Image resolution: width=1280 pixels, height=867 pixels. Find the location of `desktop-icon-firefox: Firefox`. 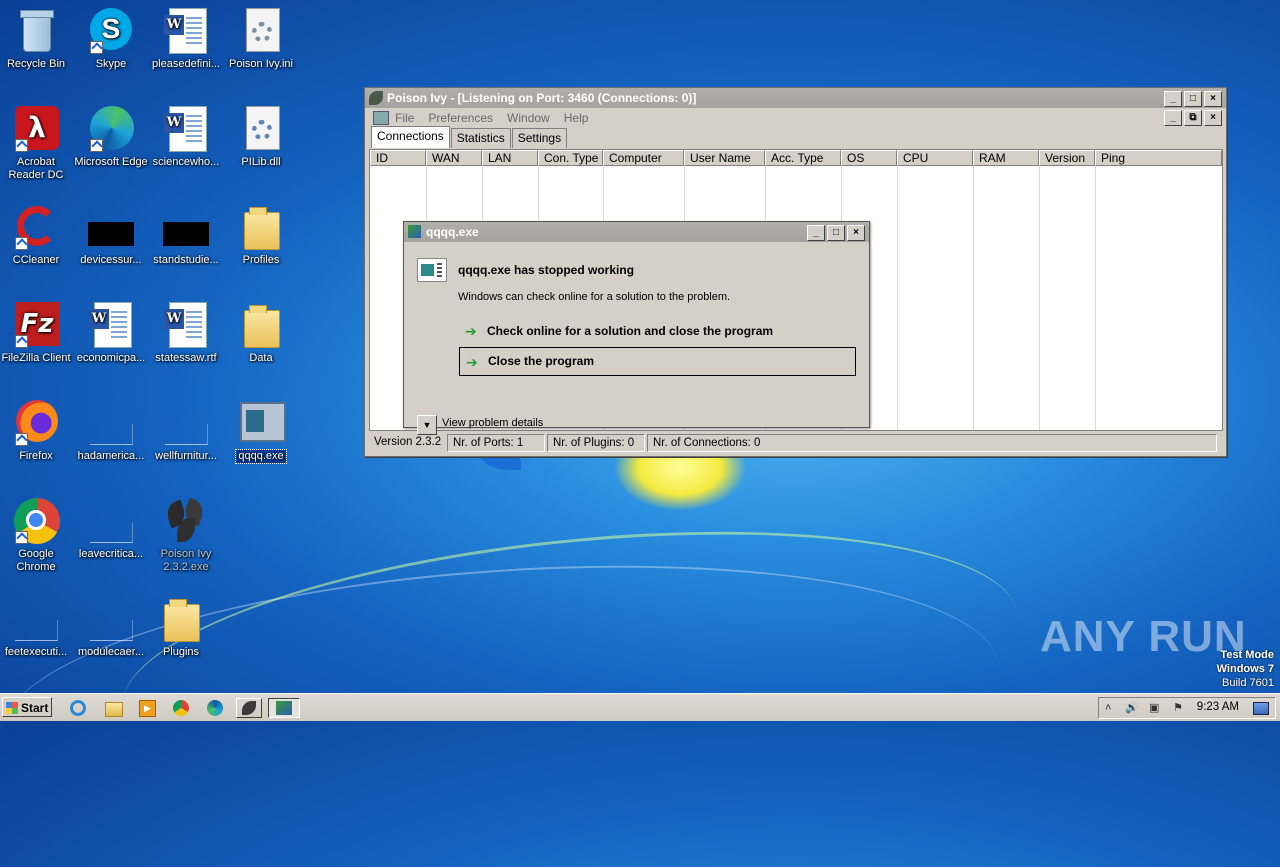

desktop-icon-firefox: Firefox is located at coordinates (37, 431).